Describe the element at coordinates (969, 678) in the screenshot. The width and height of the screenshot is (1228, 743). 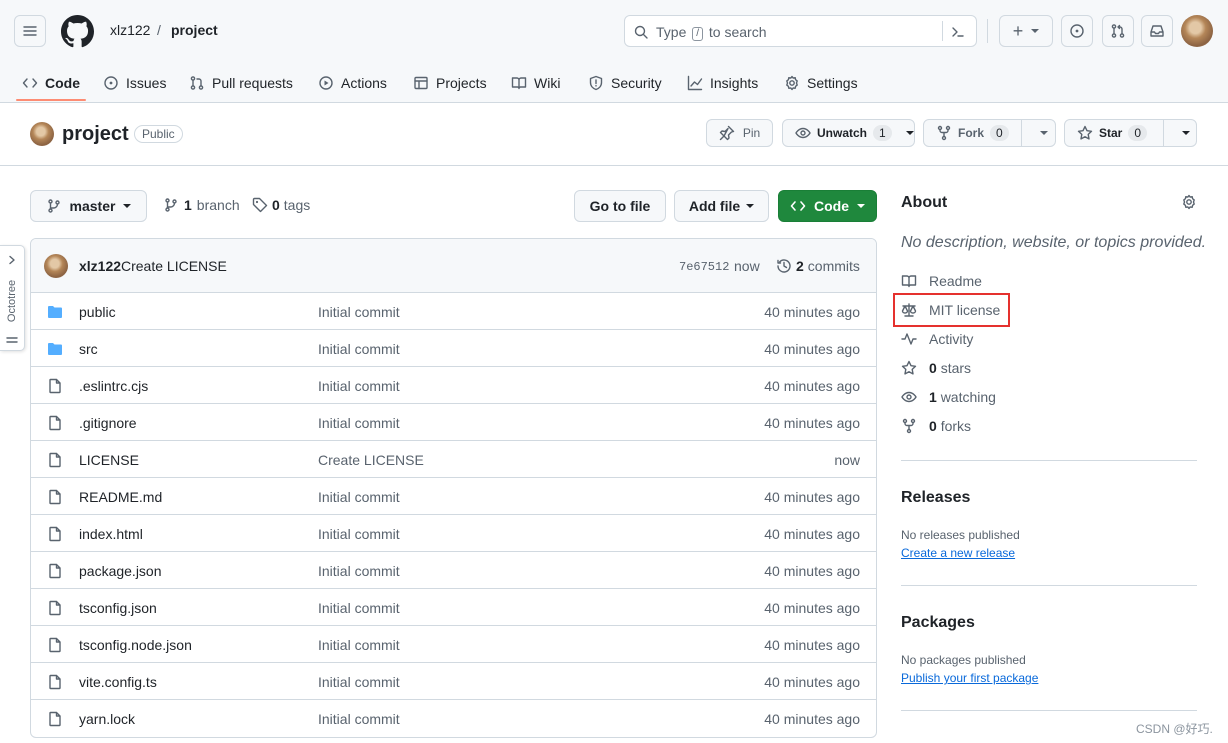
I see `publish-package-link: Publish your first package` at that location.